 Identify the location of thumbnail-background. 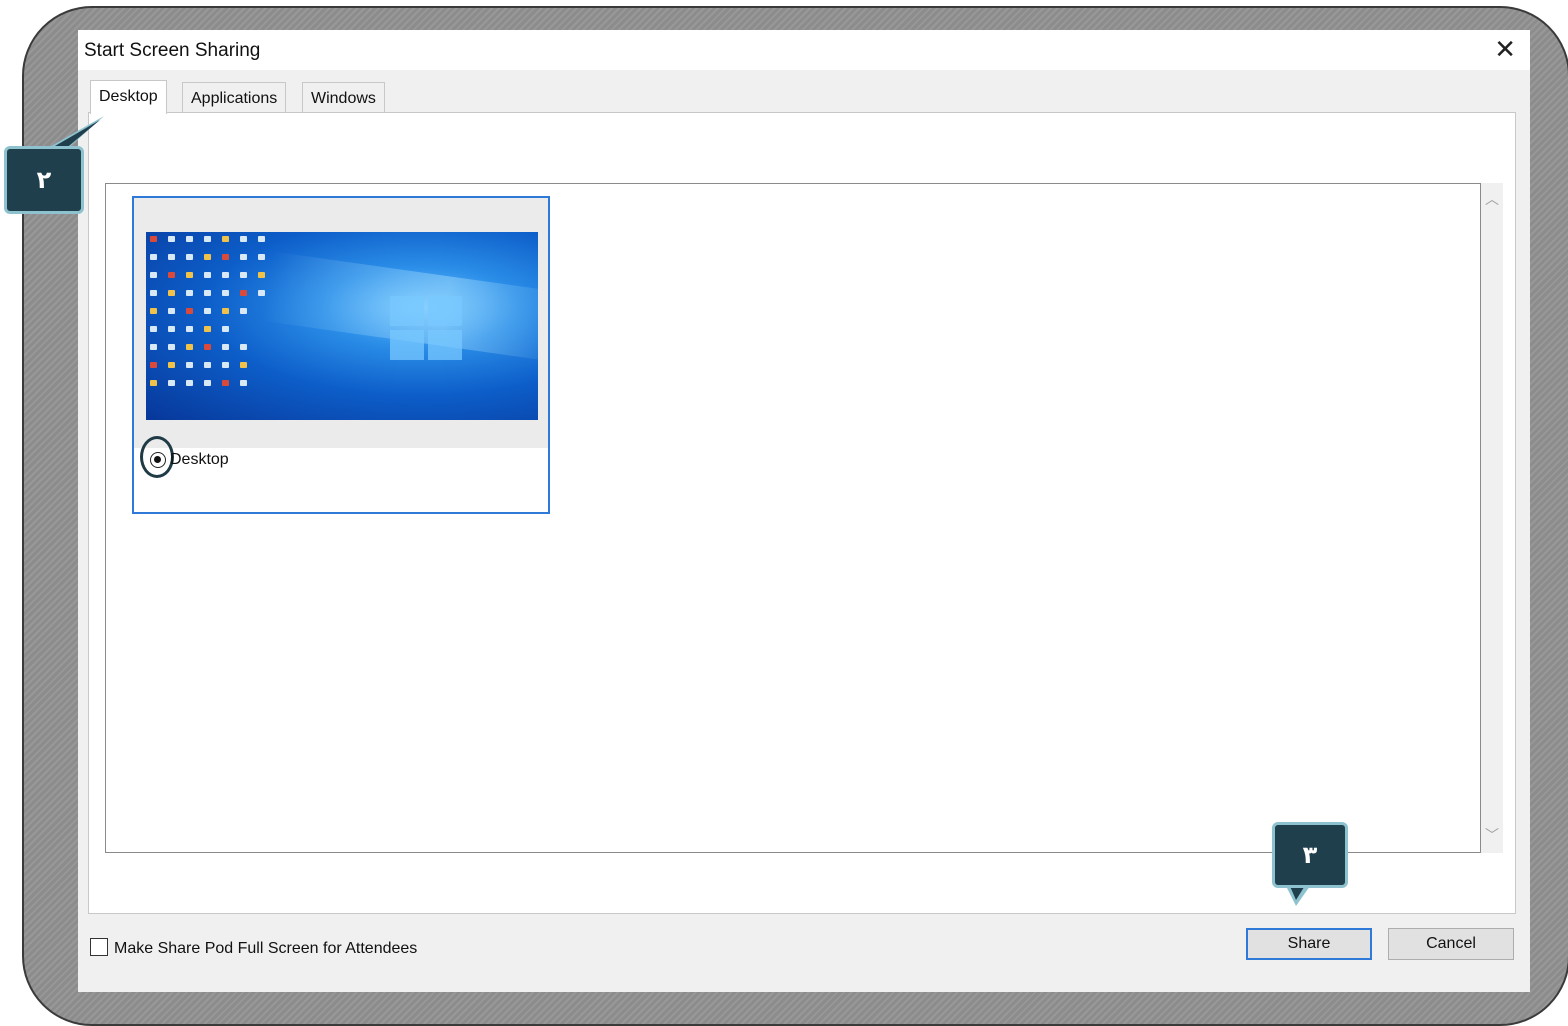
(341, 323).